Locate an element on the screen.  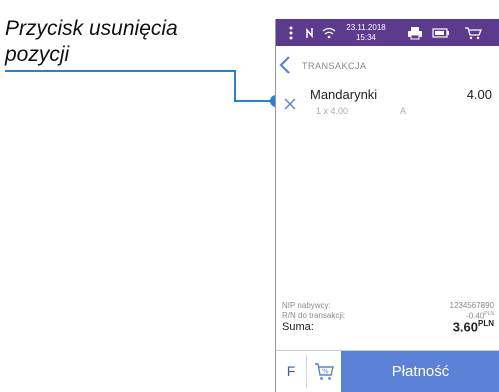
callout-underline is located at coordinates (120, 71).